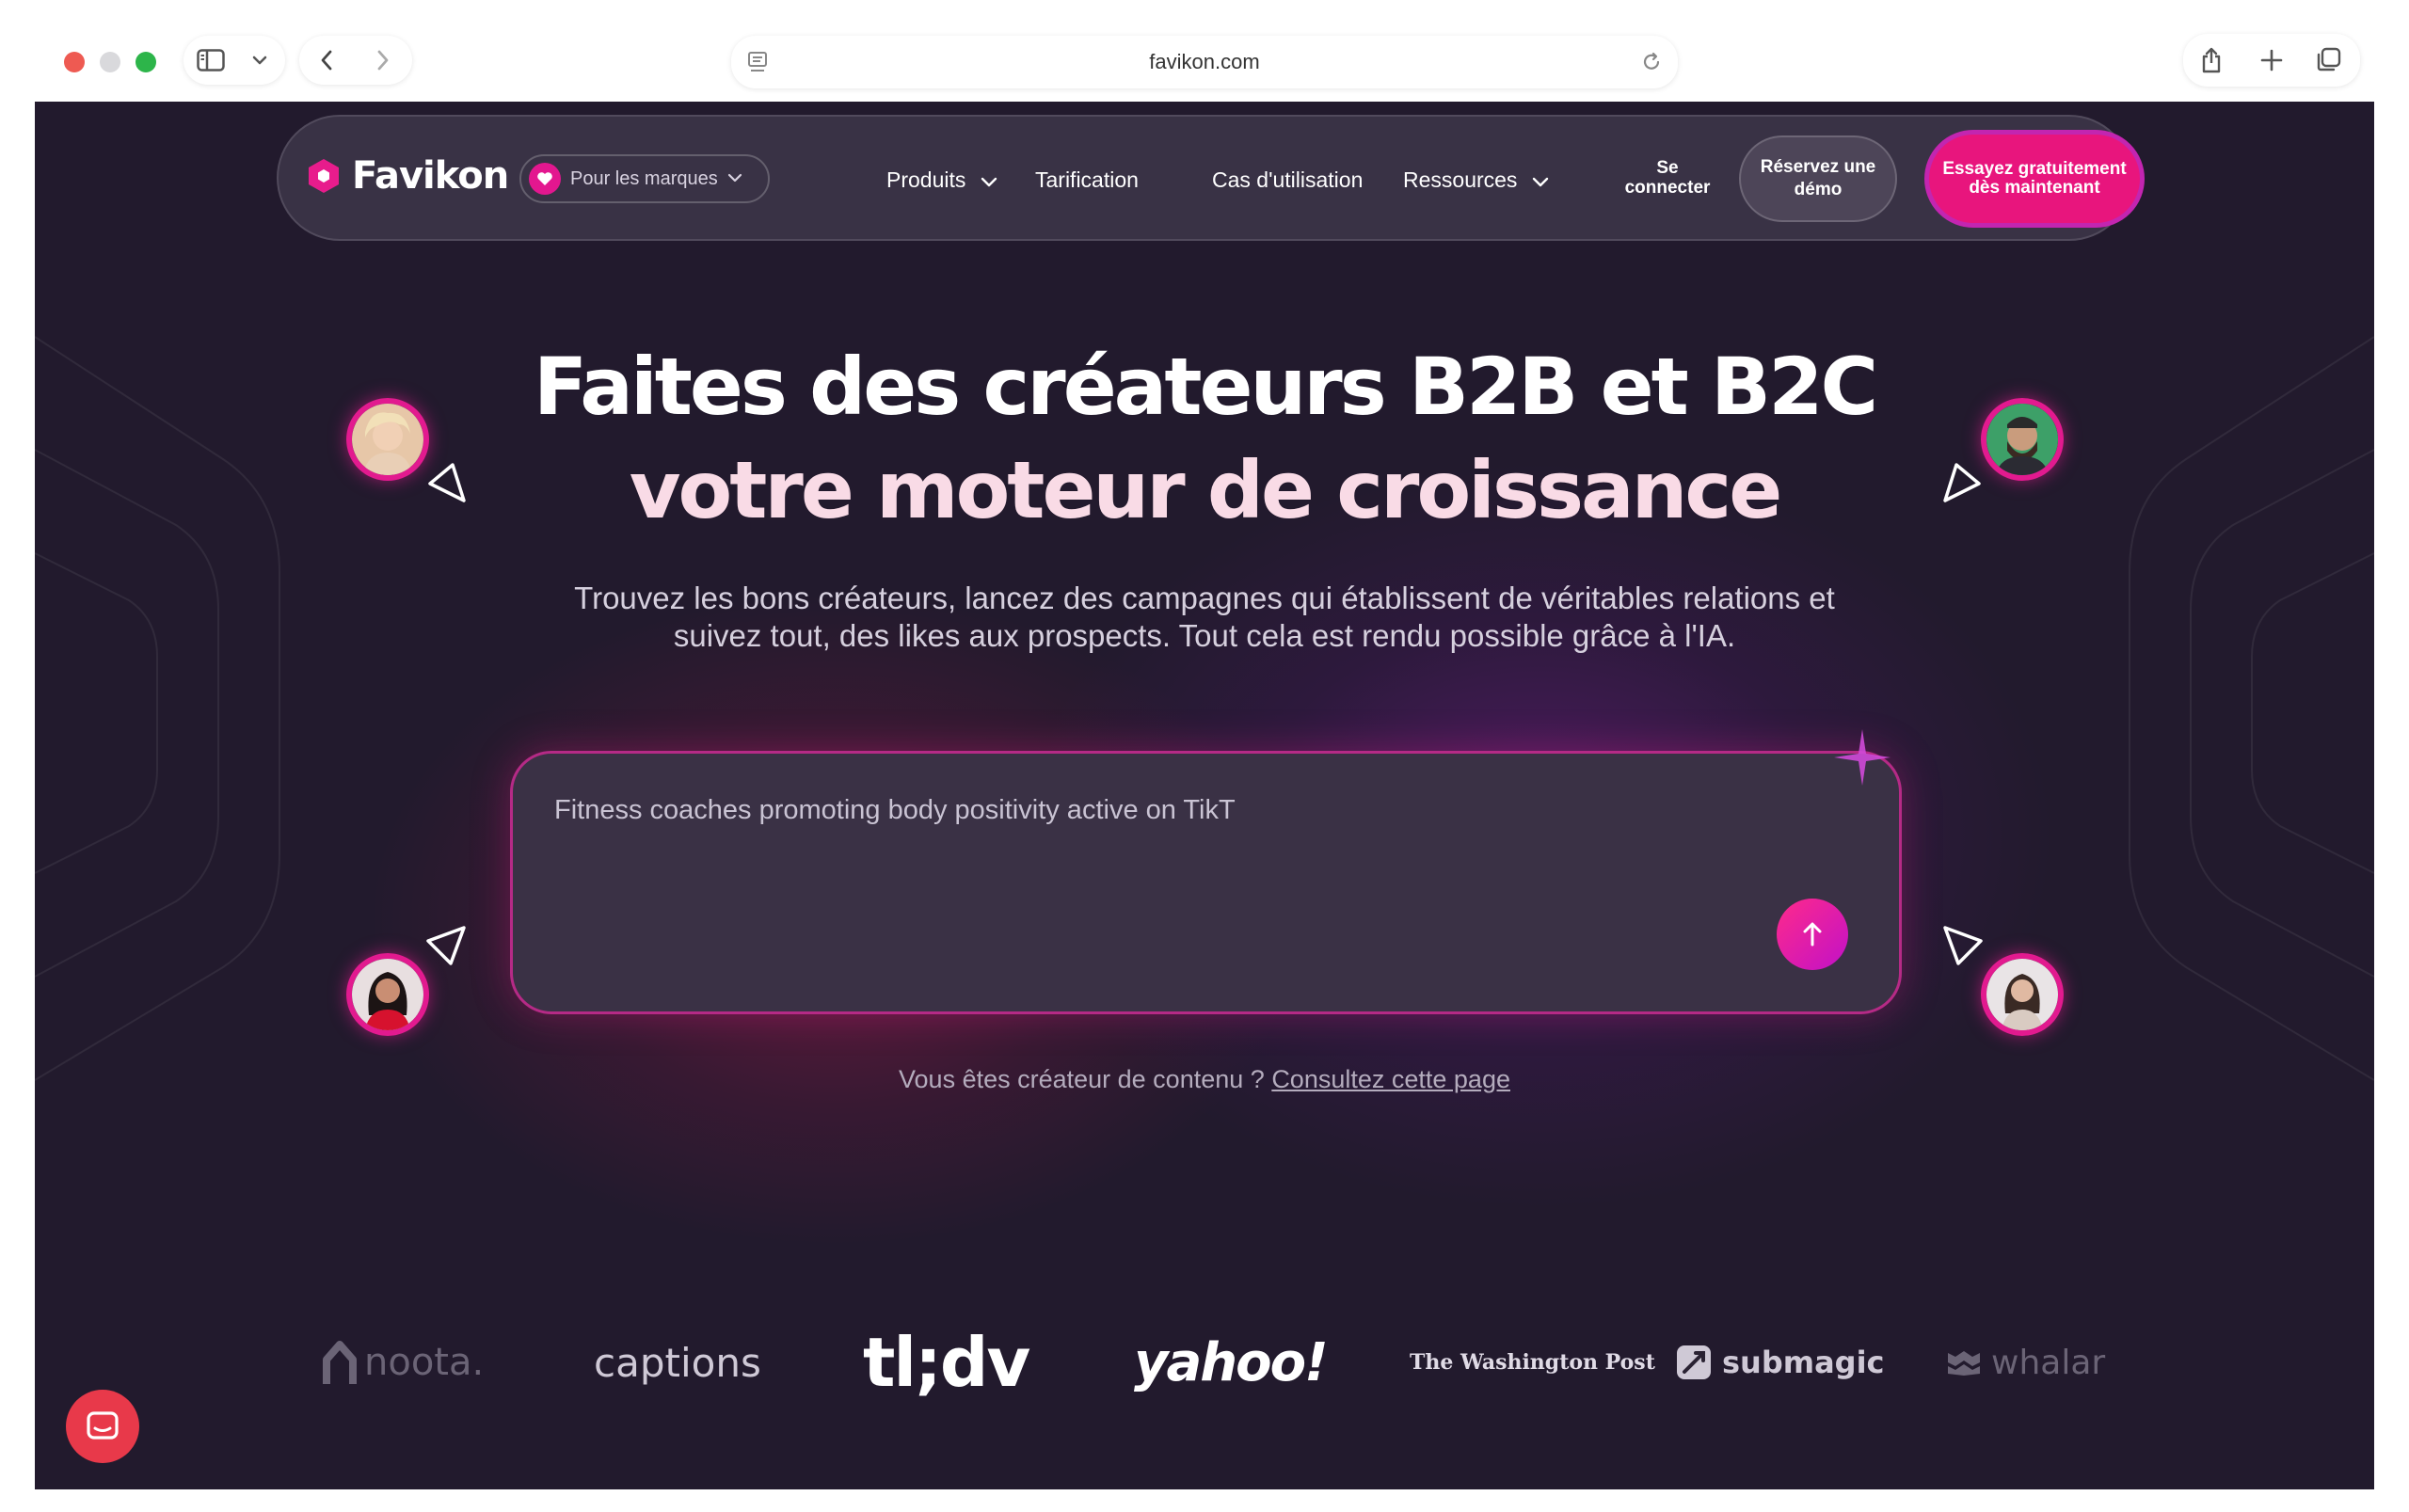 The width and height of the screenshot is (2409, 1512). Describe the element at coordinates (1533, 1362) in the screenshot. I see `logo-washington-post: The Washington Post` at that location.